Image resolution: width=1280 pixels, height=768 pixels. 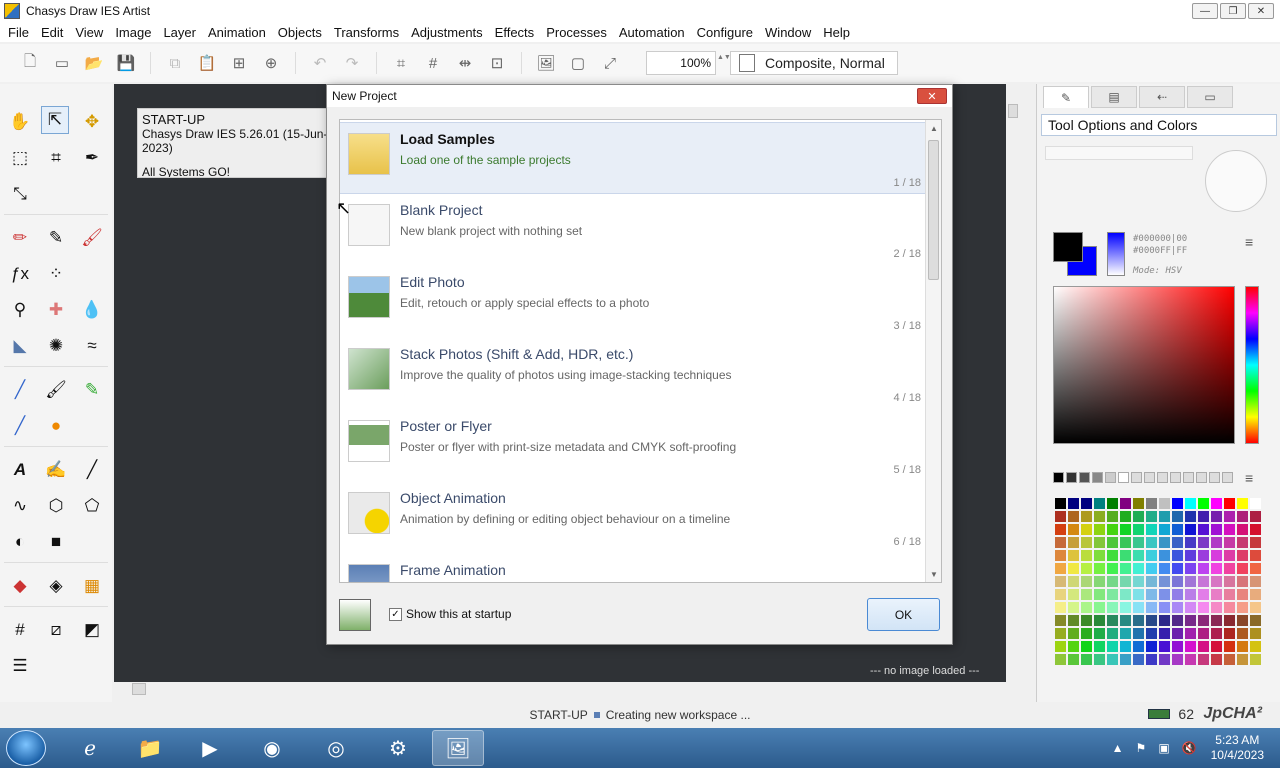 What do you see at coordinates (92, 506) in the screenshot?
I see `polygon-icon: ⬠` at bounding box center [92, 506].